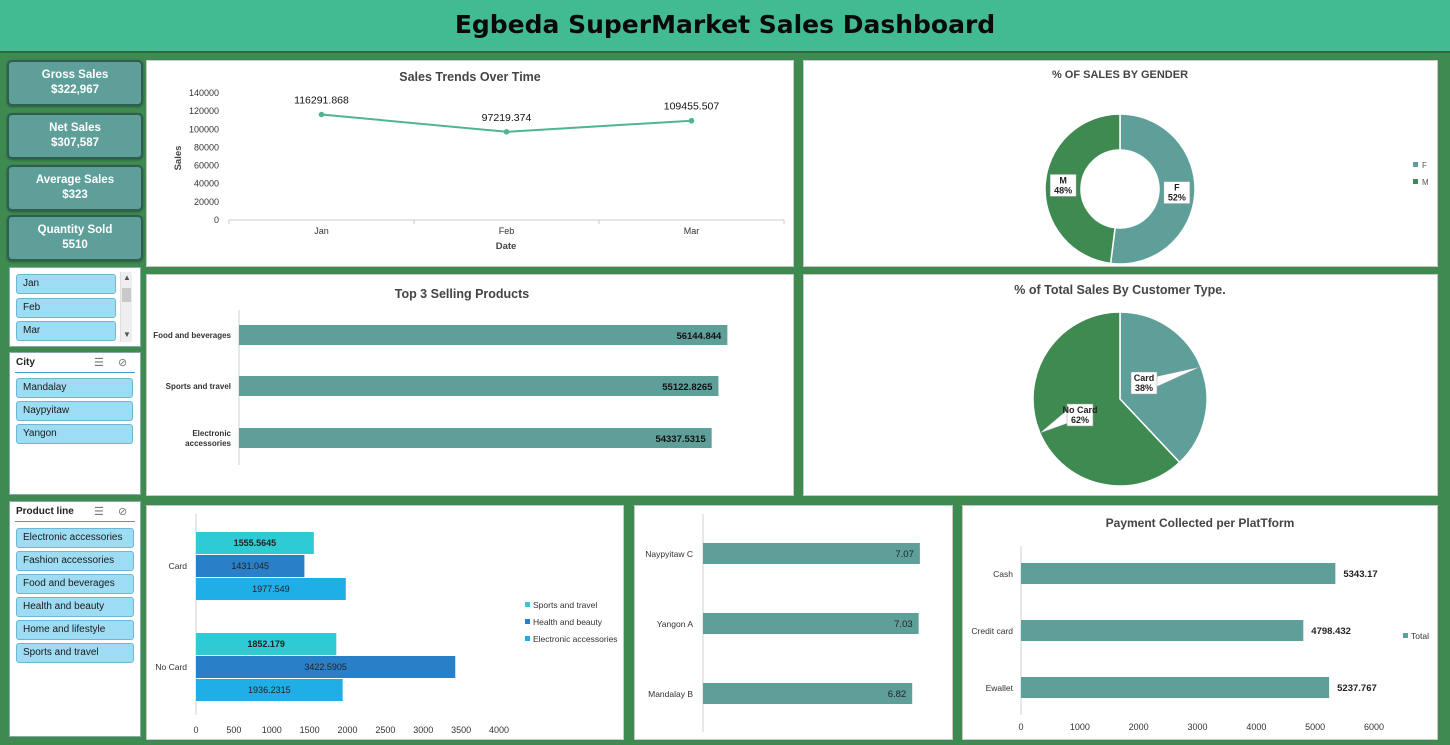 The image size is (1450, 745). I want to click on x-tick-label: 0, so click(1020, 727).